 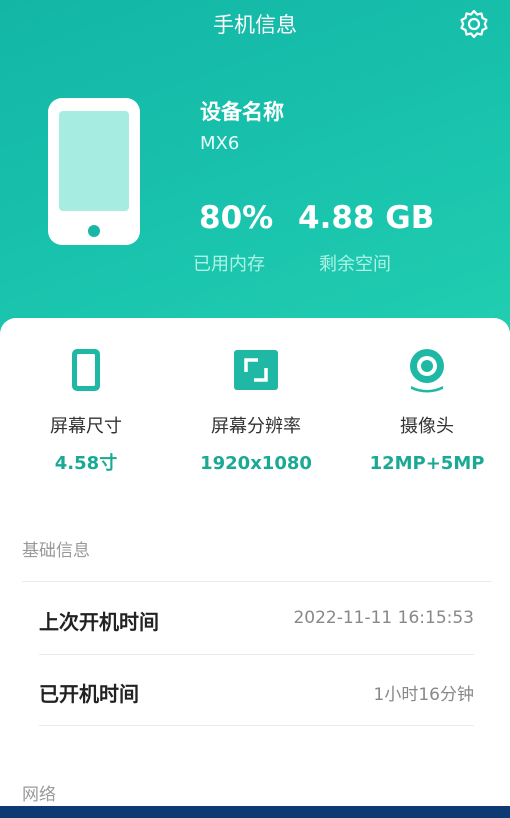 I want to click on spec-label: 屏幕尺寸, so click(x=86, y=426).